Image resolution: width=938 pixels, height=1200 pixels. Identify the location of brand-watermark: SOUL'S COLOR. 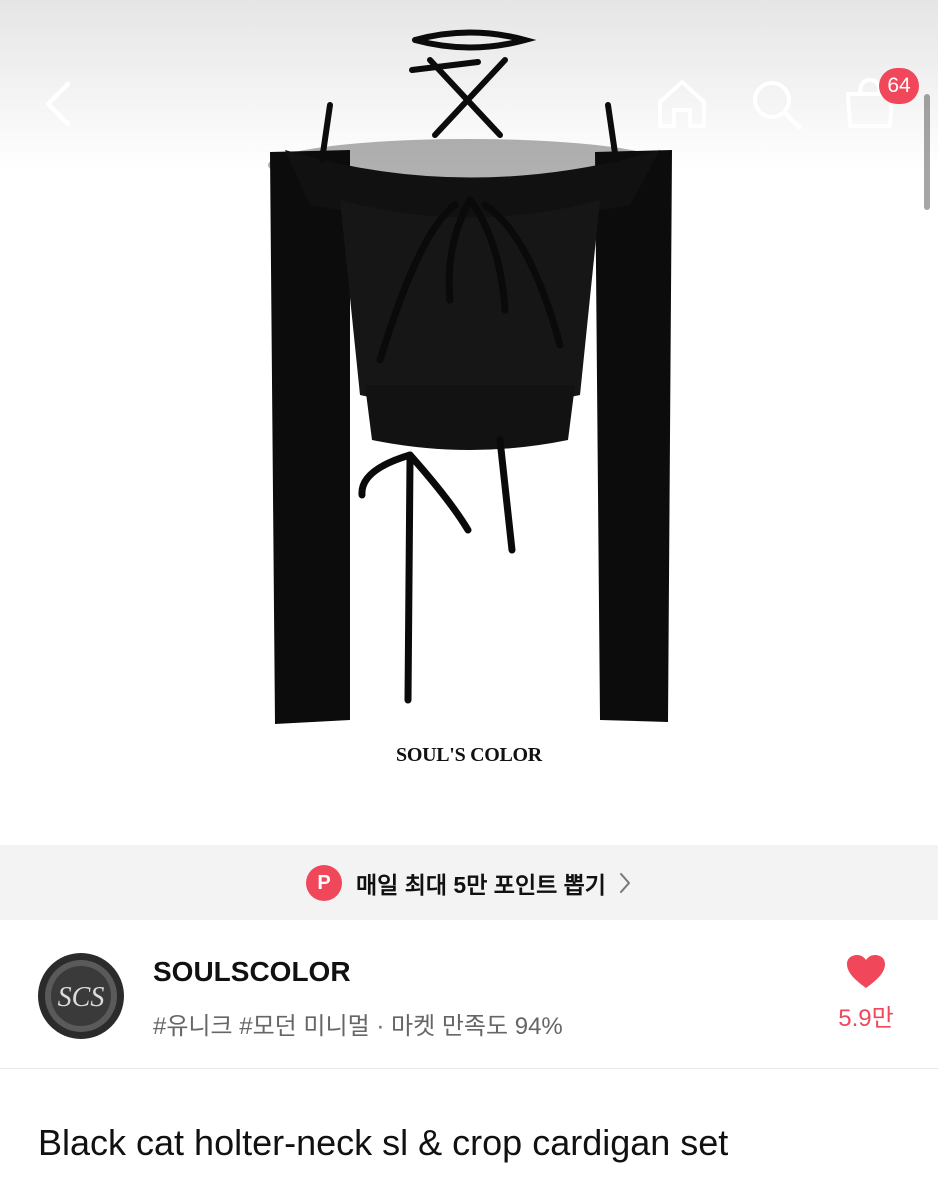
(469, 755).